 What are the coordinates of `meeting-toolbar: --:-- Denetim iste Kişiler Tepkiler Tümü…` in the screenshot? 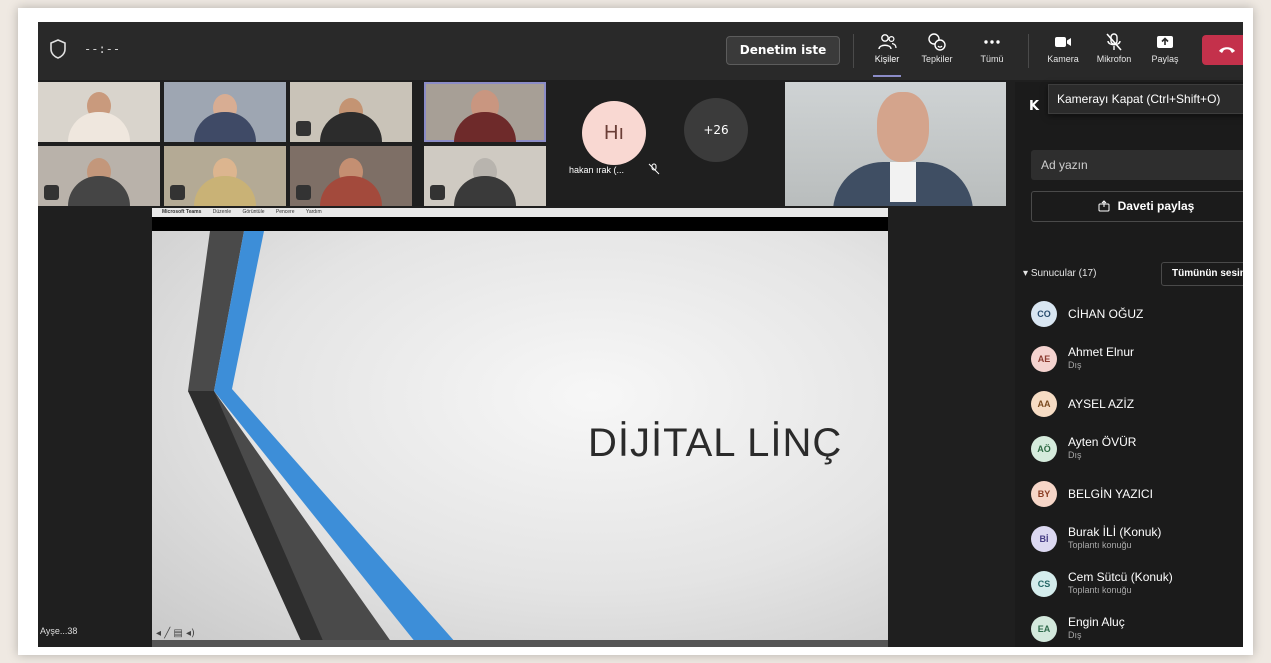 It's located at (640, 51).